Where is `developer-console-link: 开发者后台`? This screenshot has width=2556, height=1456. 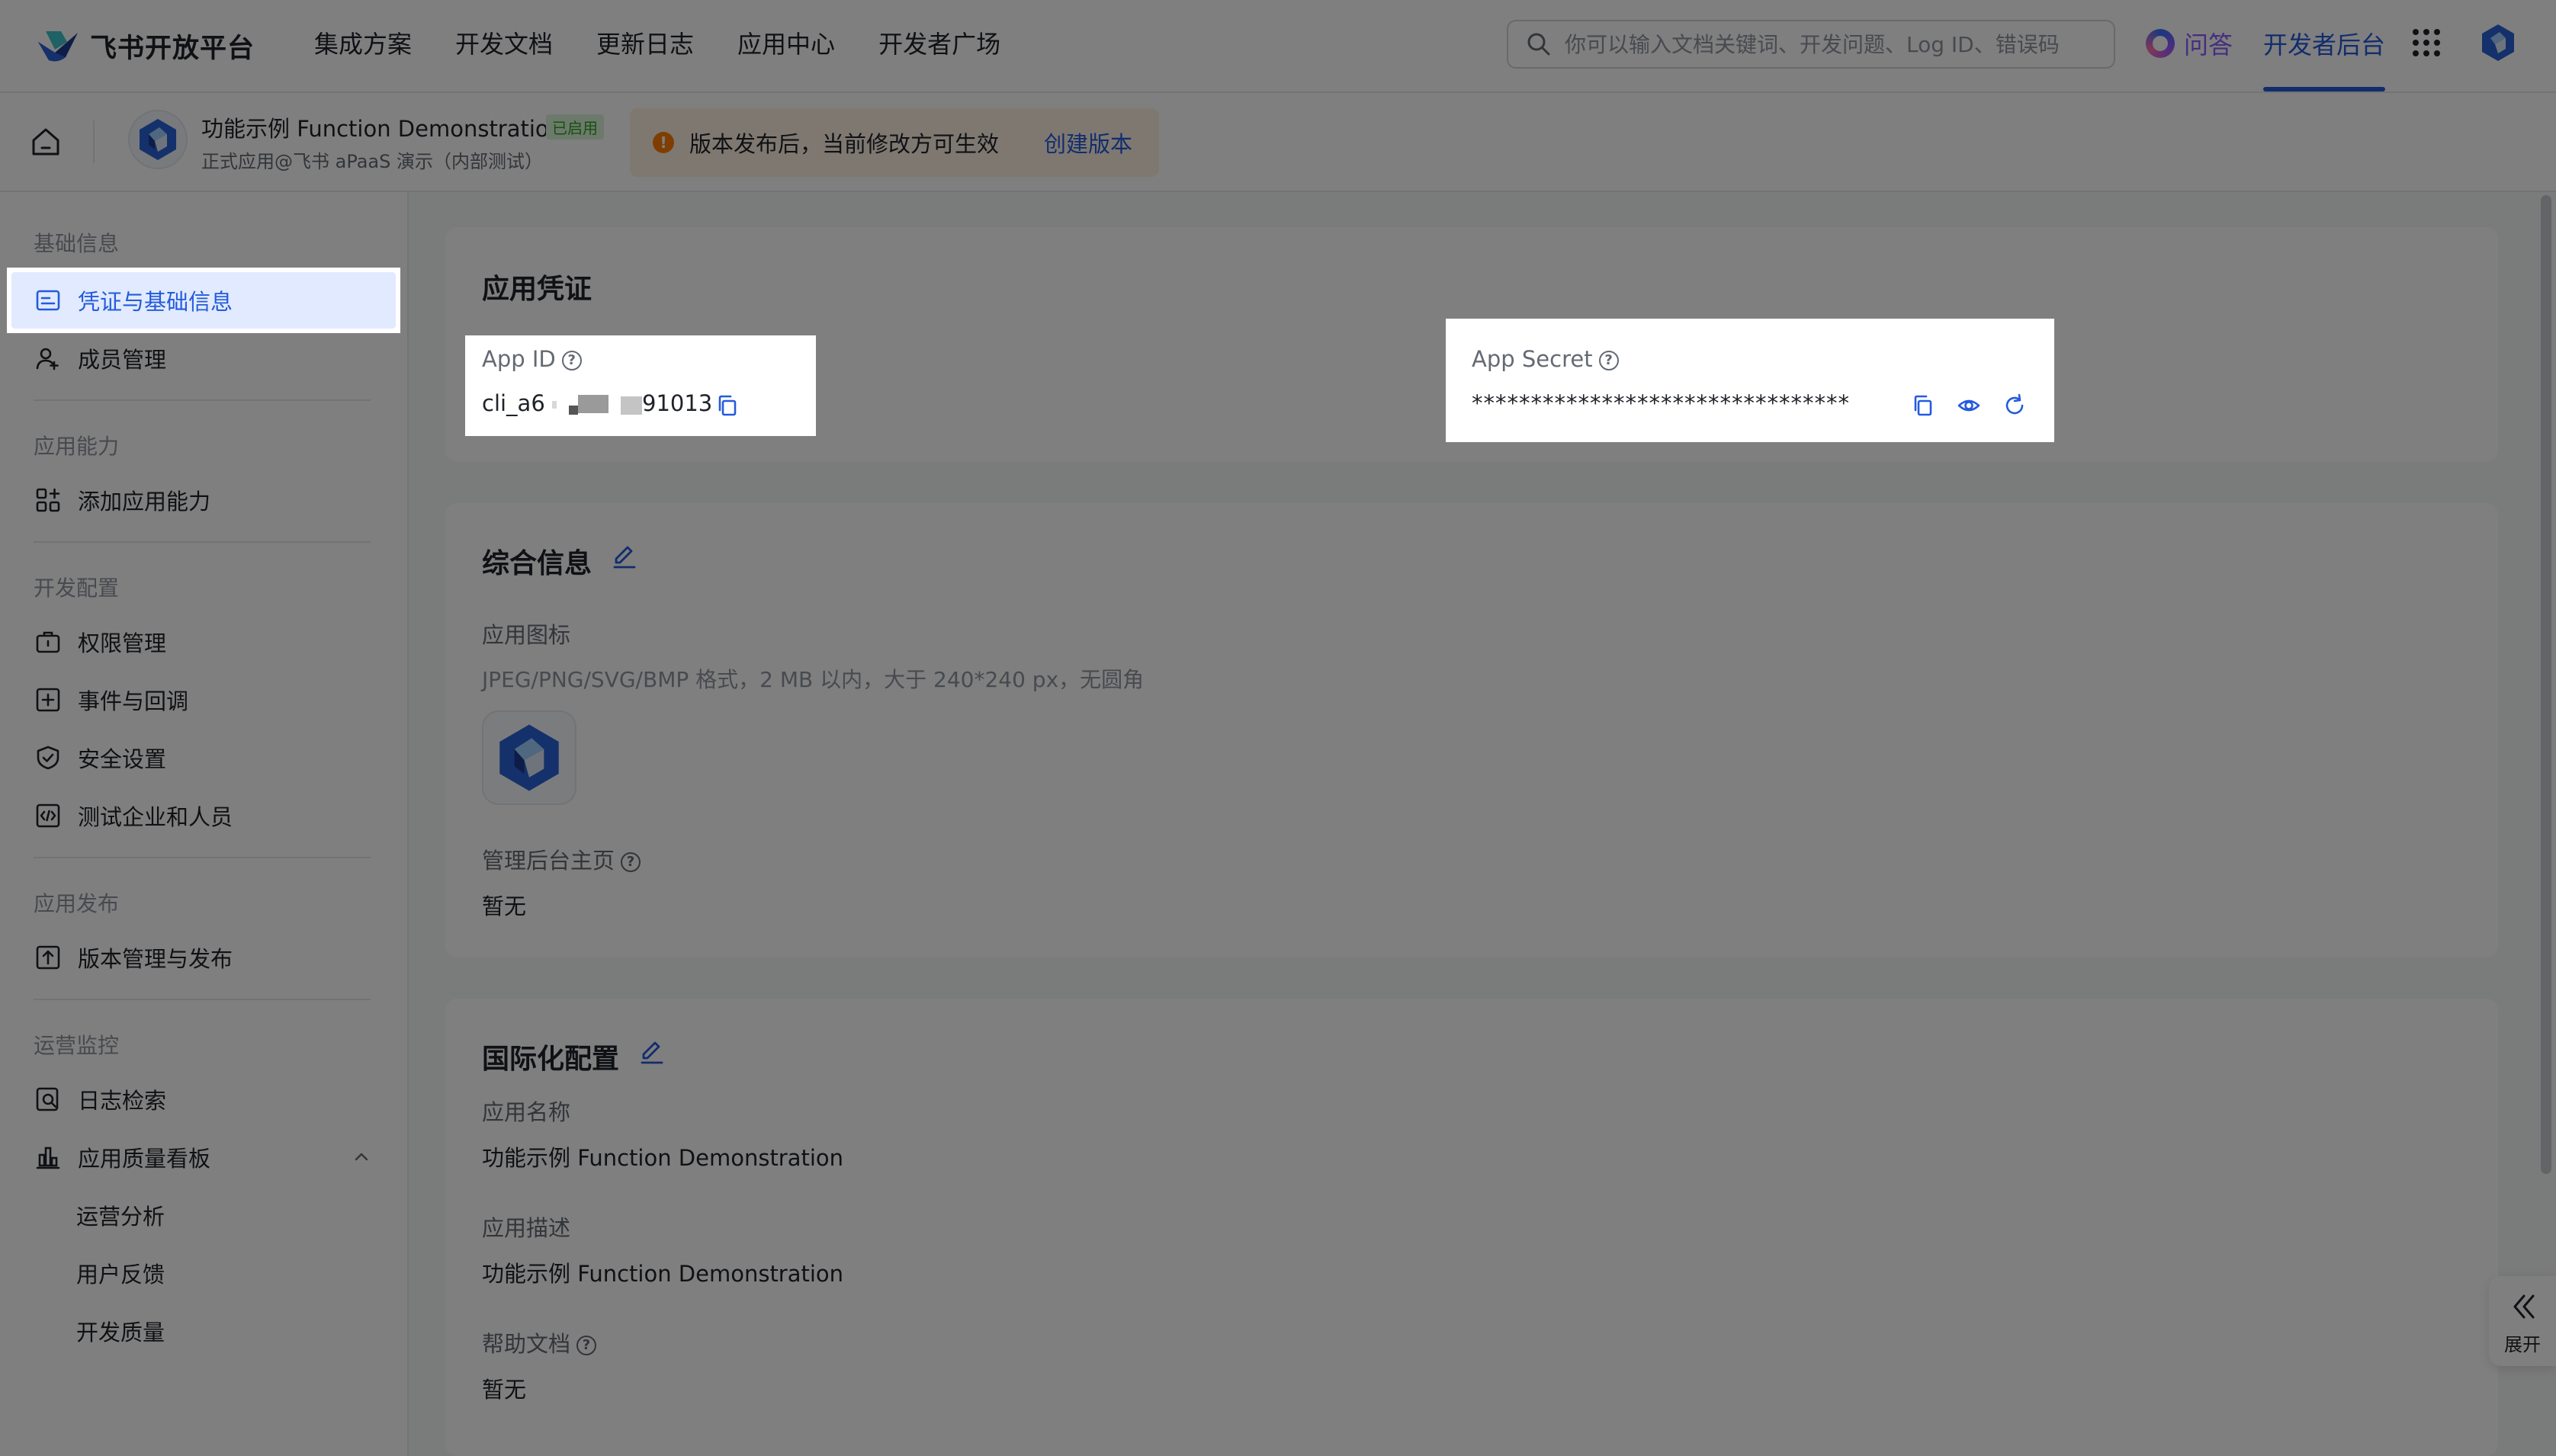 developer-console-link: 开发者后台 is located at coordinates (2324, 43).